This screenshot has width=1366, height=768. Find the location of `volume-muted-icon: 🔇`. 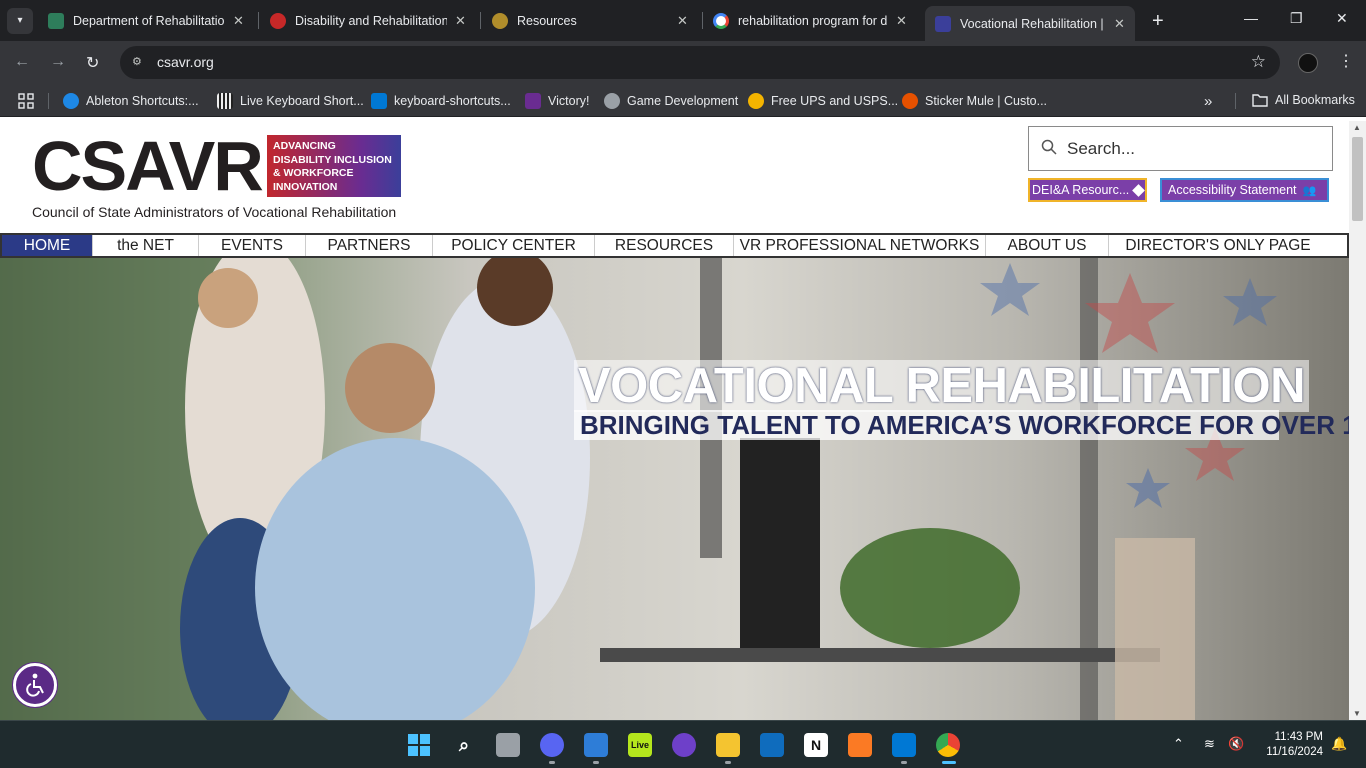

volume-muted-icon: 🔇 is located at coordinates (1236, 744).